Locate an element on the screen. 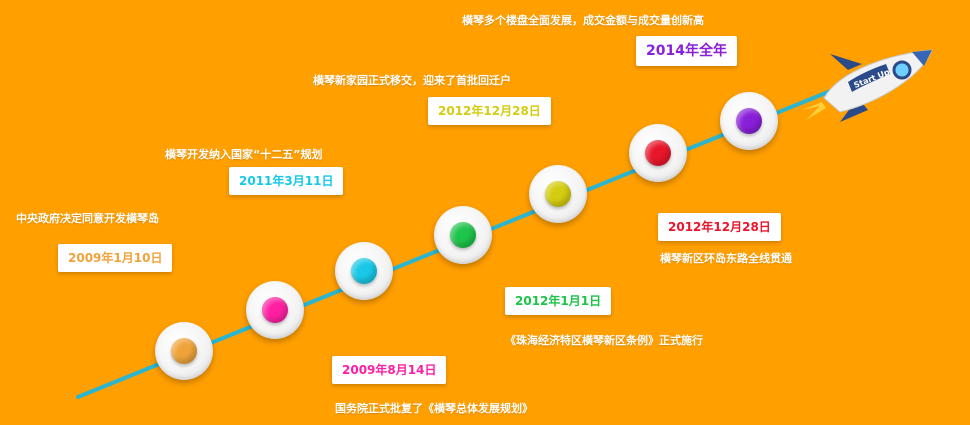 The height and width of the screenshot is (425, 970). event-desc-3: 横琴开发纳入国家“十二五”规划 is located at coordinates (244, 154).